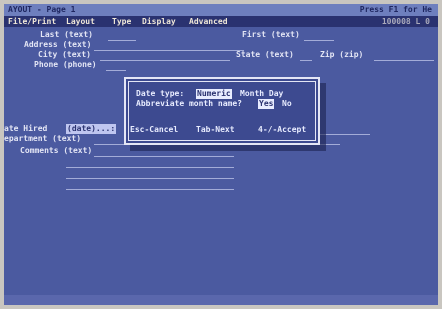 This screenshot has width=442, height=309. Describe the element at coordinates (122, 40) in the screenshot. I see `field-last-line` at that location.